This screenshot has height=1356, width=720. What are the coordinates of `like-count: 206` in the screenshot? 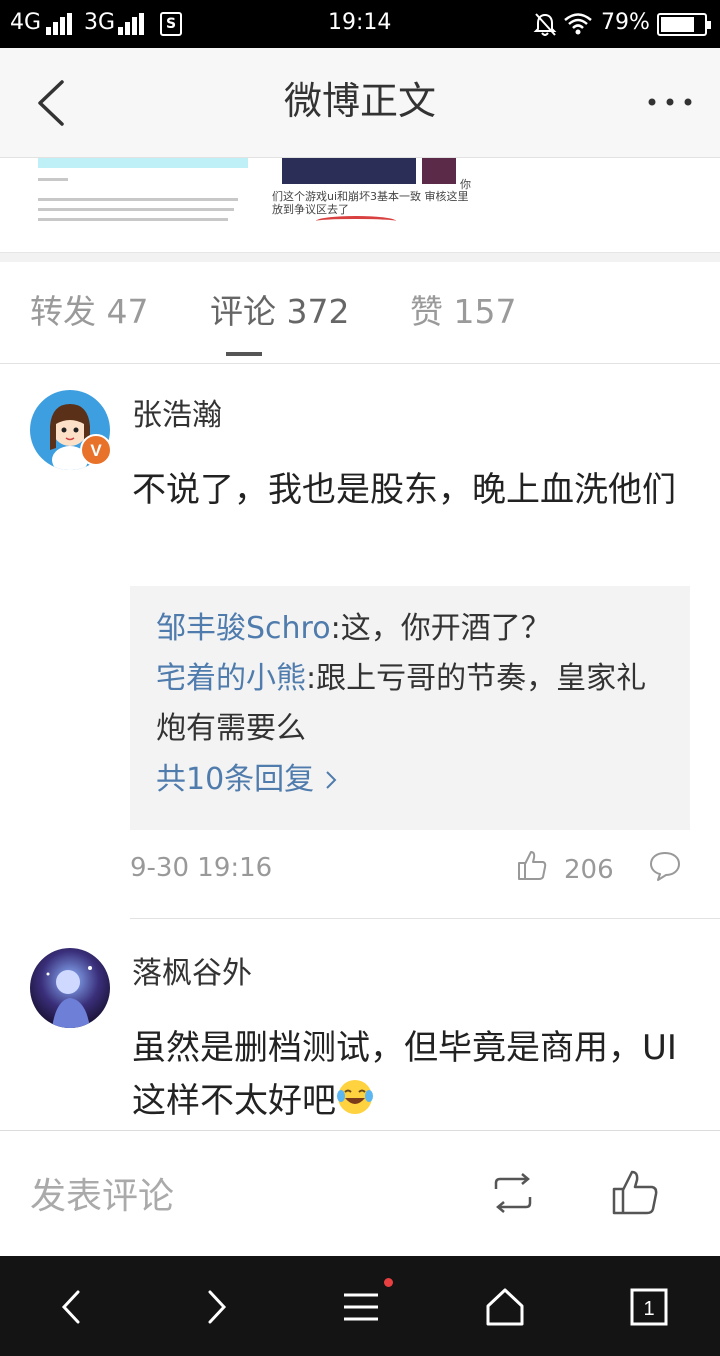 It's located at (589, 870).